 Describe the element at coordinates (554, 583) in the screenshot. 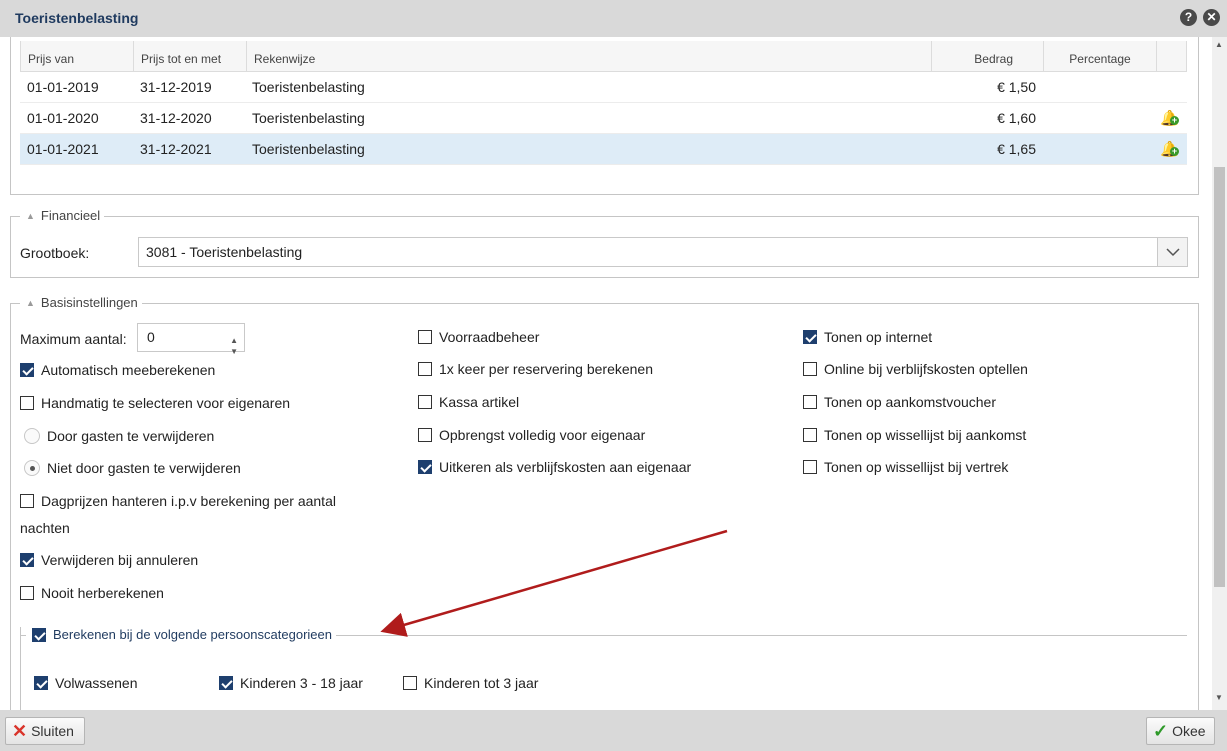

I see `annotation-arrow` at that location.